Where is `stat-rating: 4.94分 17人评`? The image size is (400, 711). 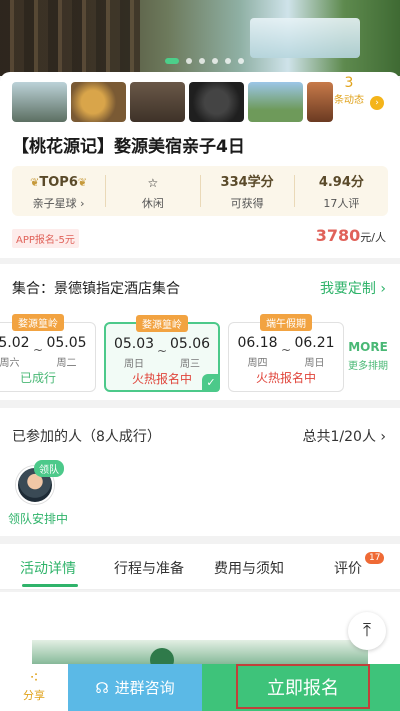 stat-rating: 4.94分 17人评 is located at coordinates (341, 192).